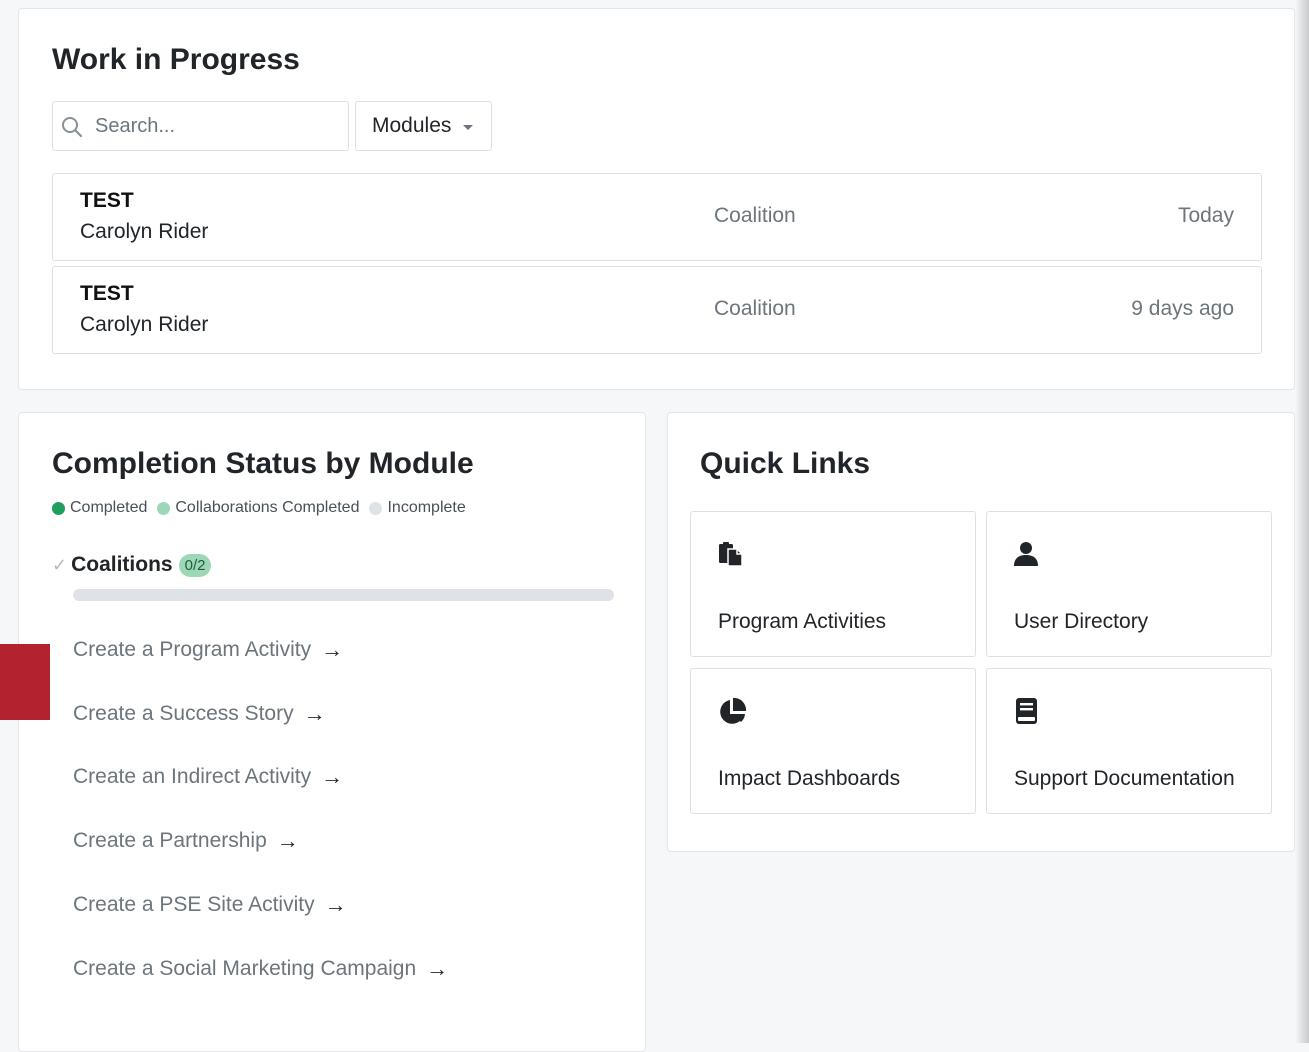  I want to click on create-pse-site-activity-link: Create a PSE Site Activity →, so click(210, 905).